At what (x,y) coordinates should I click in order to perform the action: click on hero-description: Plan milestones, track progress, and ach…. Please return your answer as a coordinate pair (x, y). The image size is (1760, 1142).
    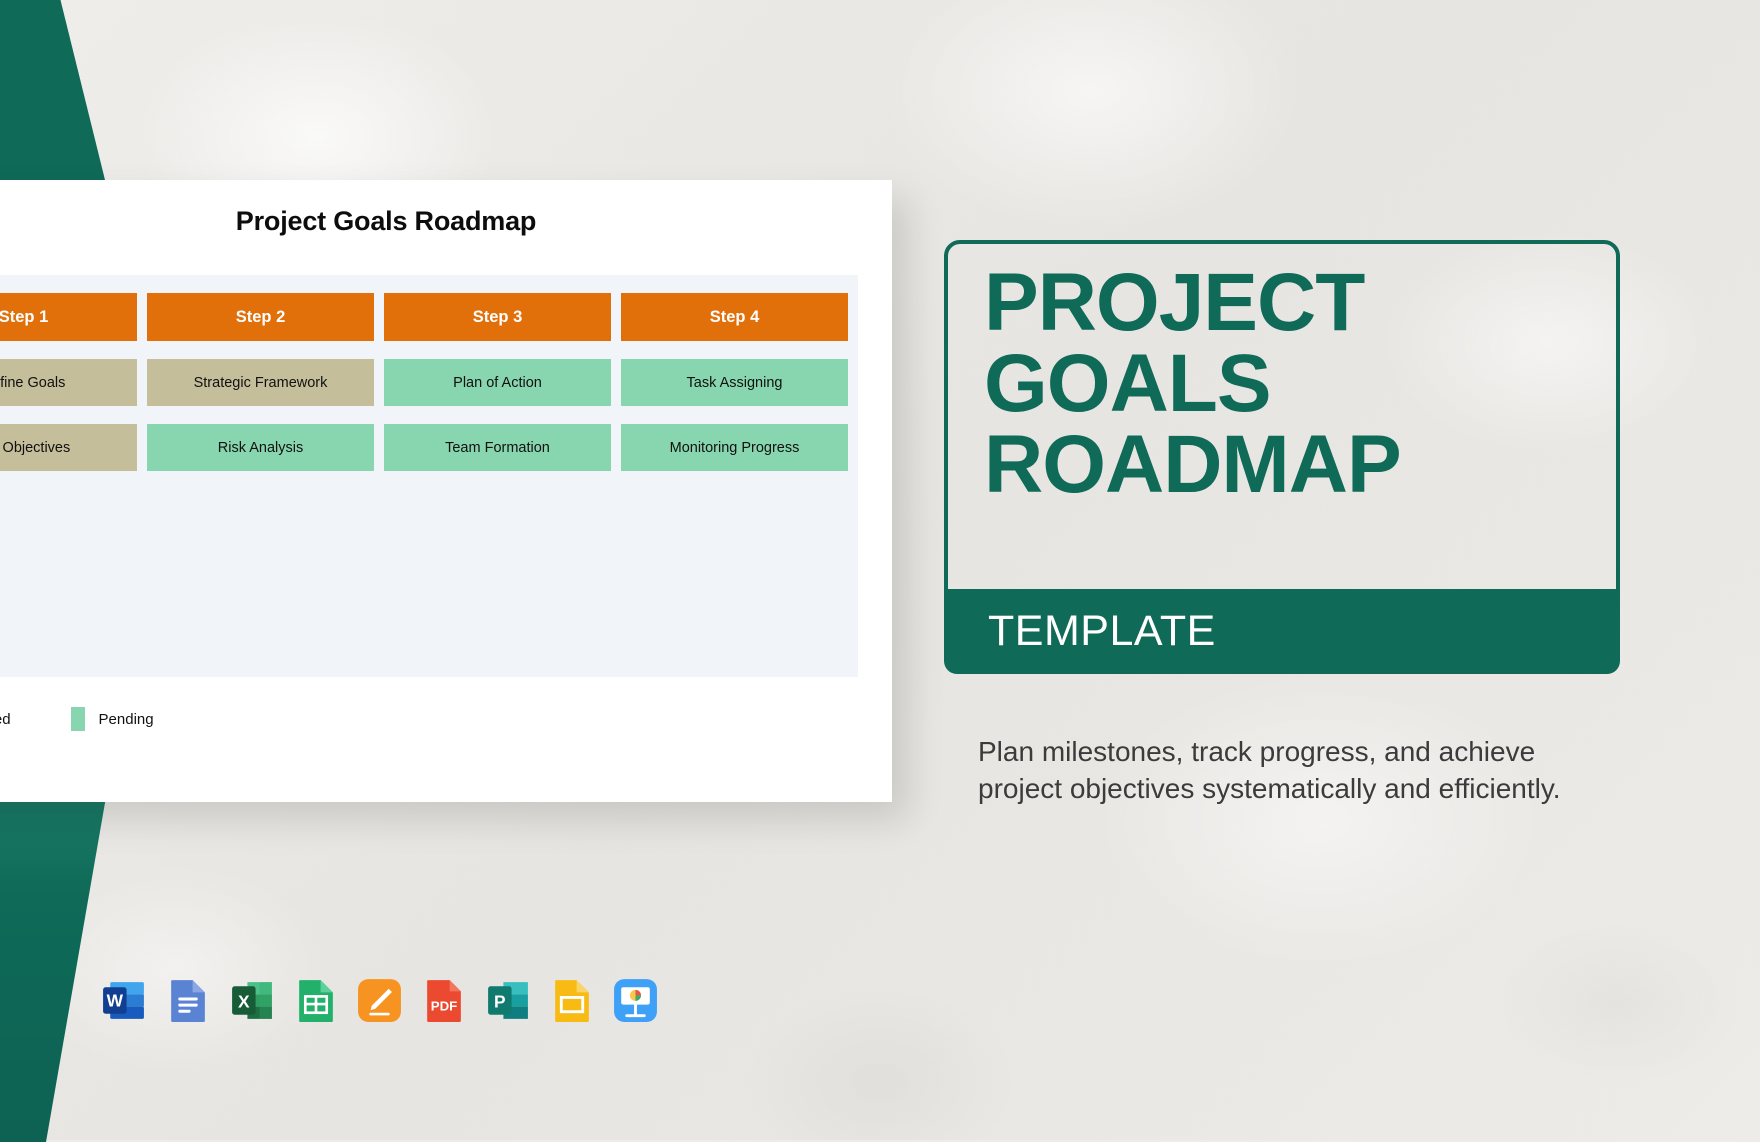
    Looking at the image, I should click on (1269, 770).